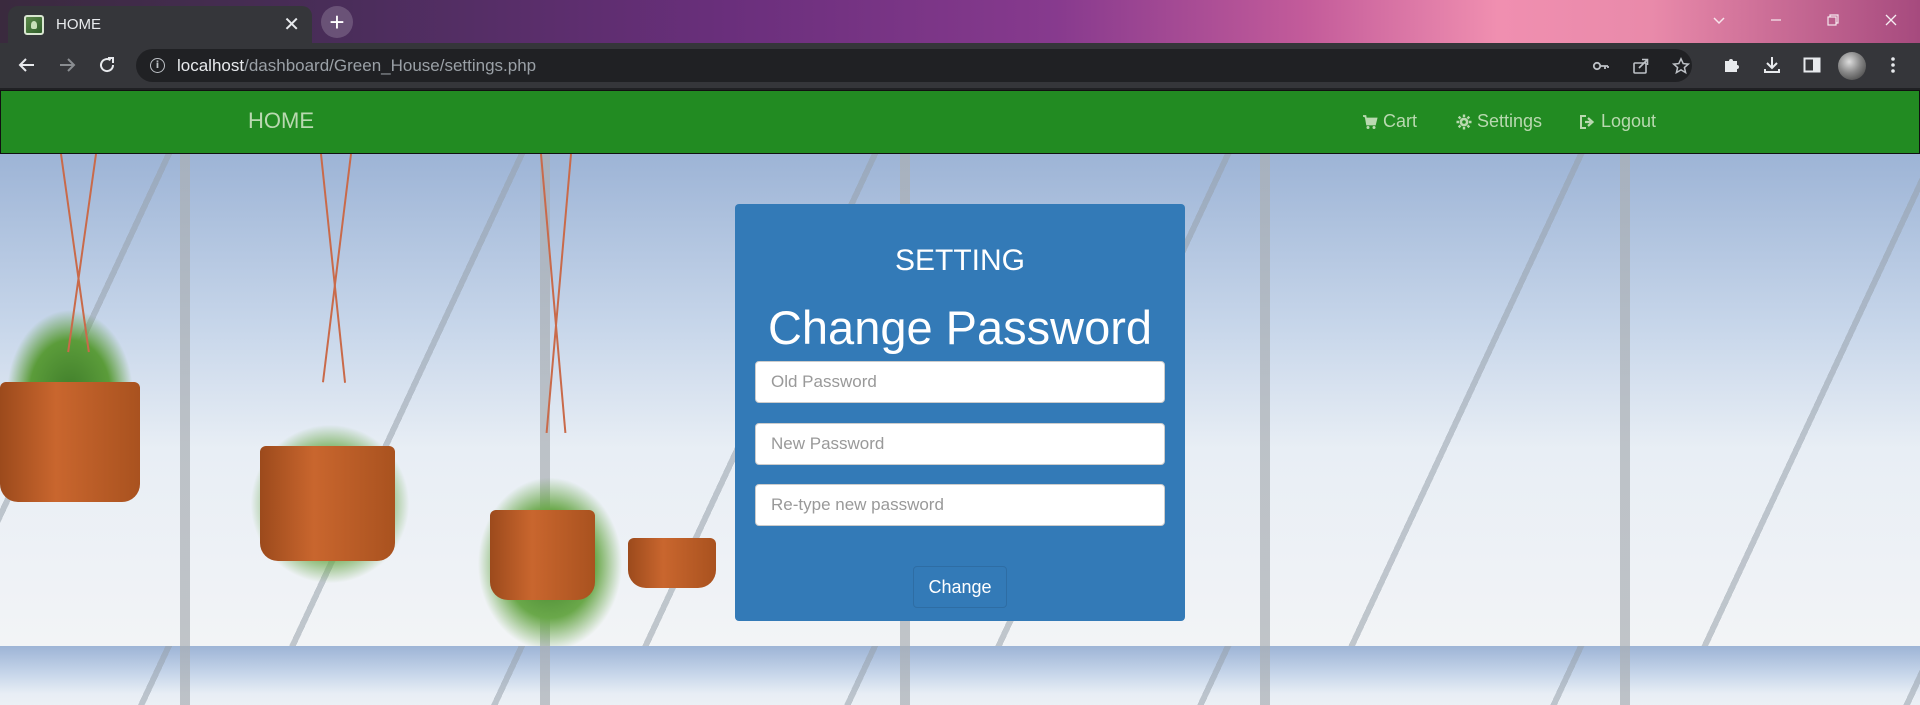 This screenshot has width=1920, height=705. I want to click on download-icon, so click(1772, 65).